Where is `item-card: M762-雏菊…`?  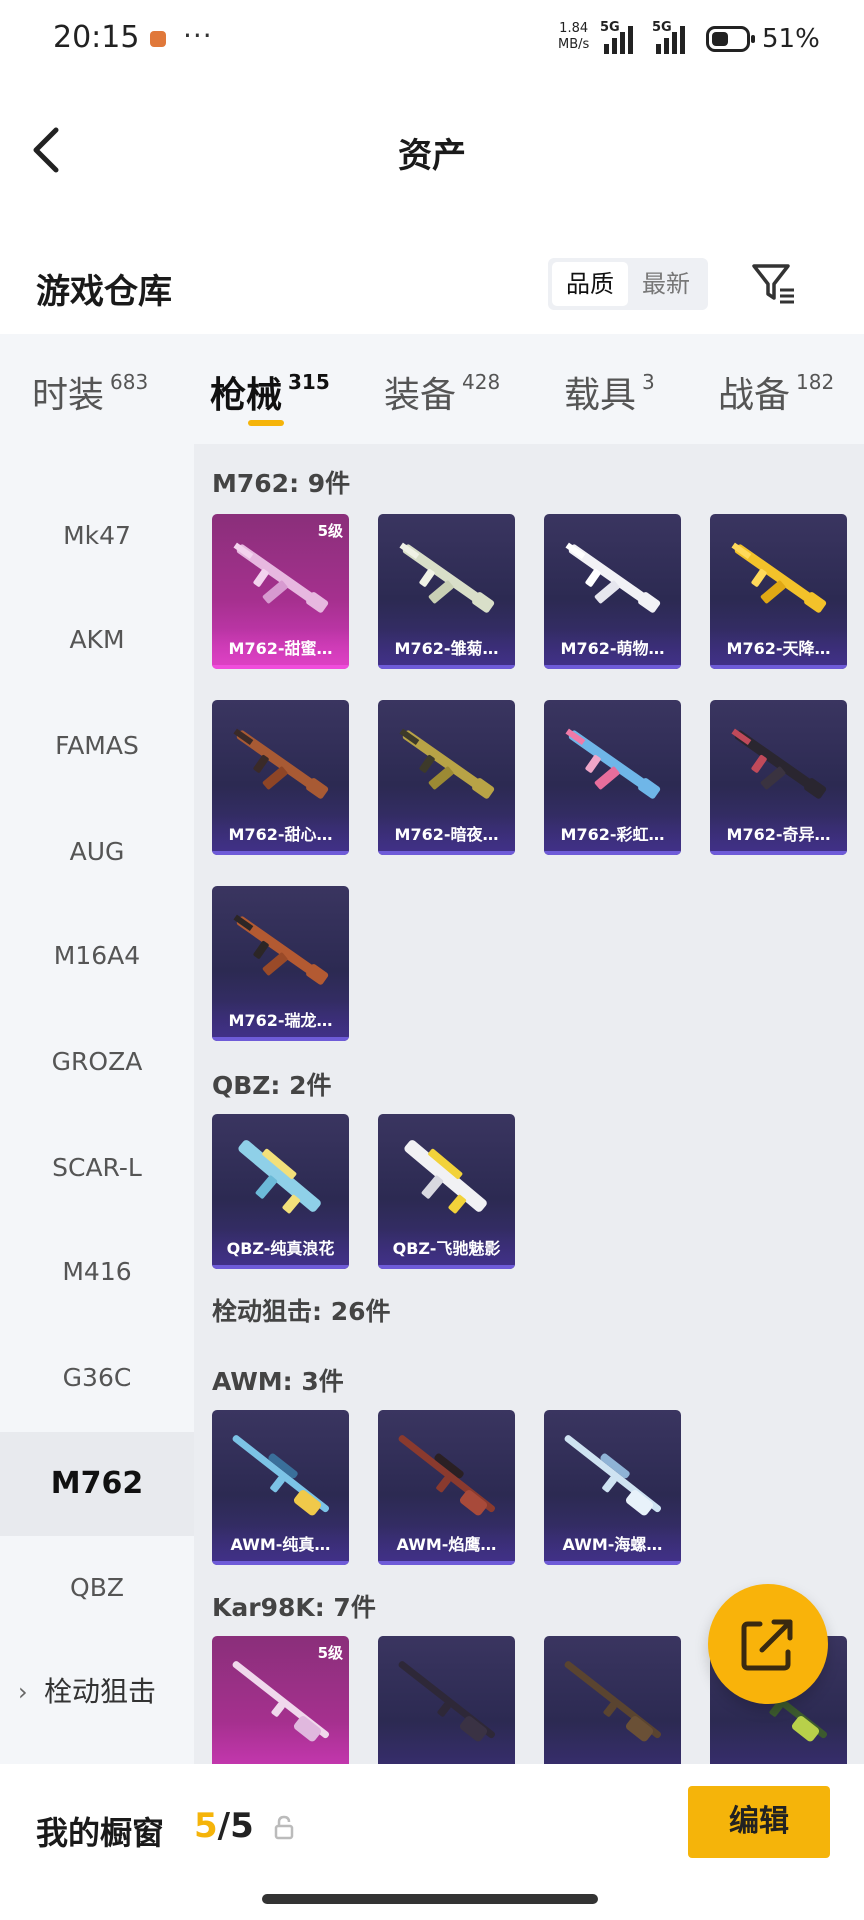 item-card: M762-雏菊… is located at coordinates (446, 591).